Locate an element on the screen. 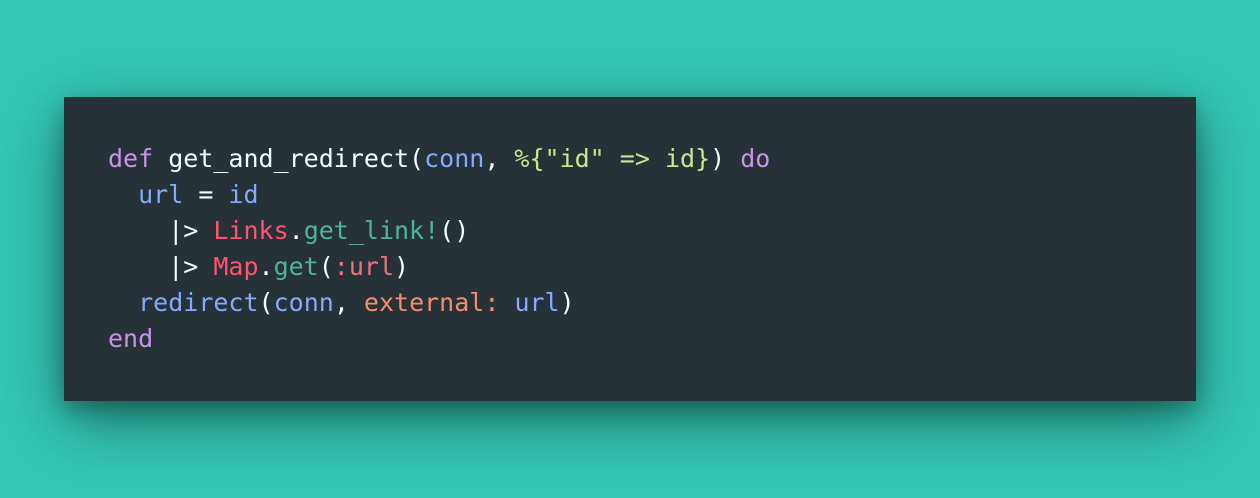 This screenshot has height=498, width=1260. code-token-operator: => is located at coordinates (634, 158).